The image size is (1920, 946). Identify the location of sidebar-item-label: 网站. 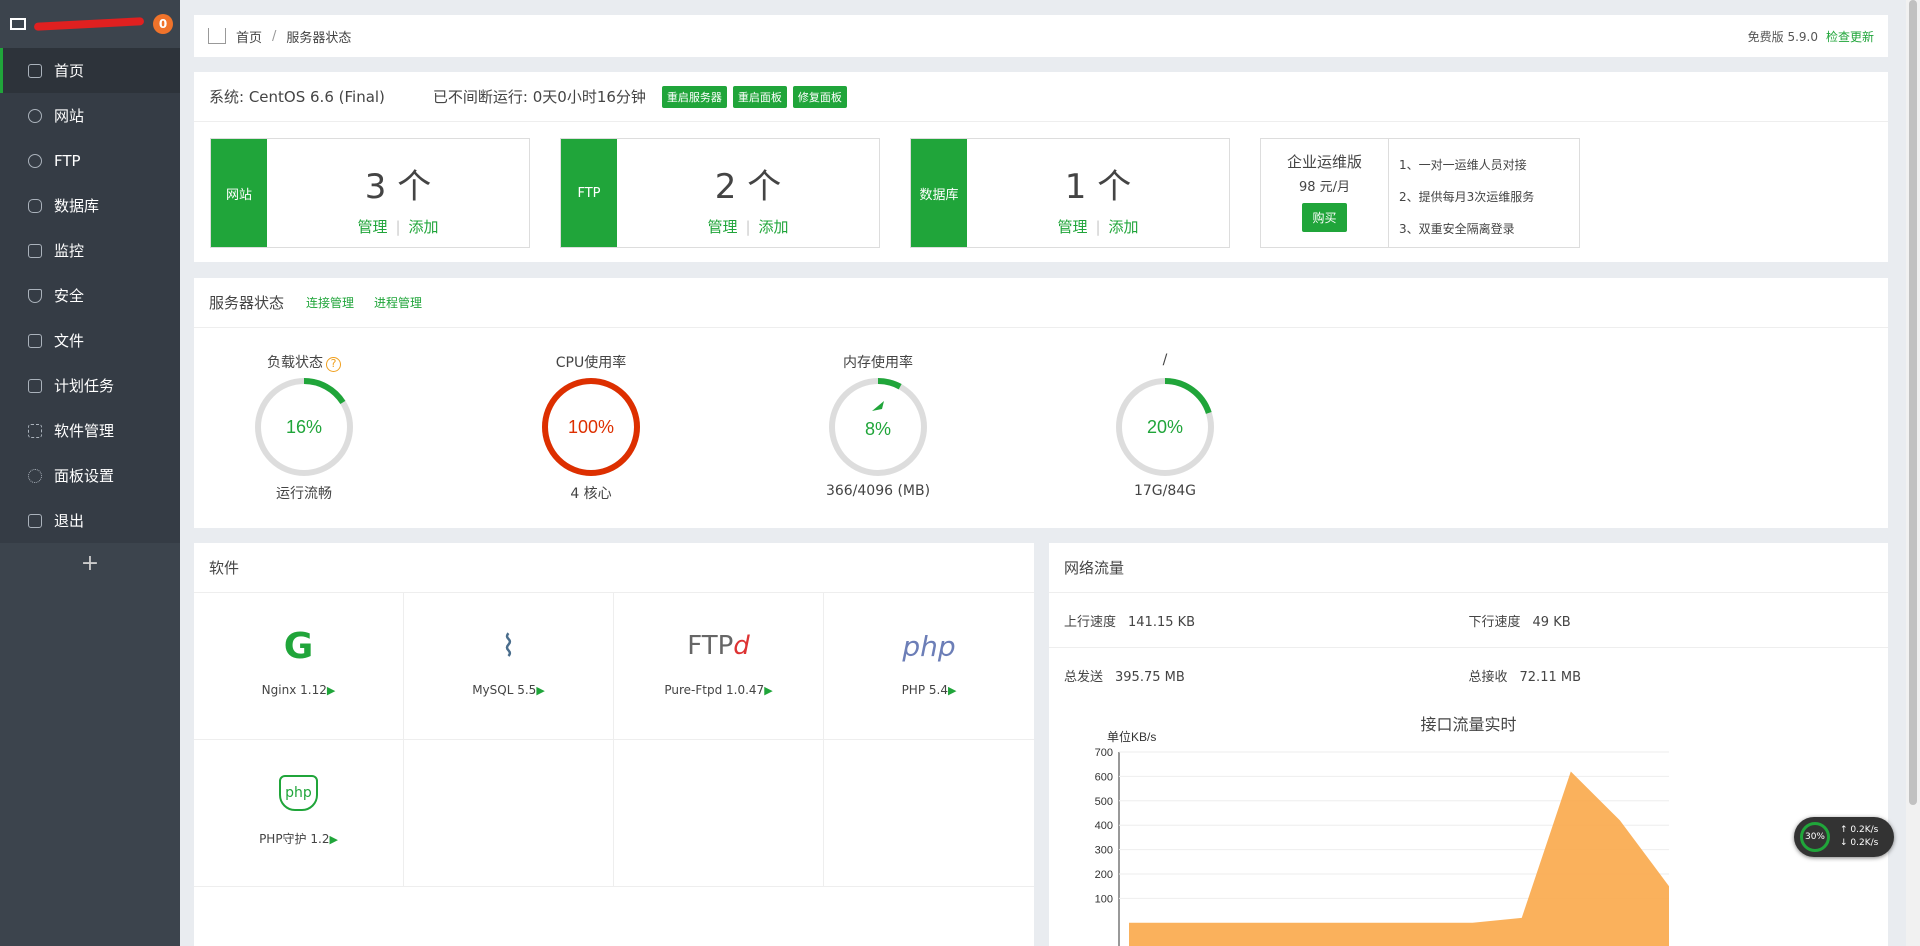
(69, 116).